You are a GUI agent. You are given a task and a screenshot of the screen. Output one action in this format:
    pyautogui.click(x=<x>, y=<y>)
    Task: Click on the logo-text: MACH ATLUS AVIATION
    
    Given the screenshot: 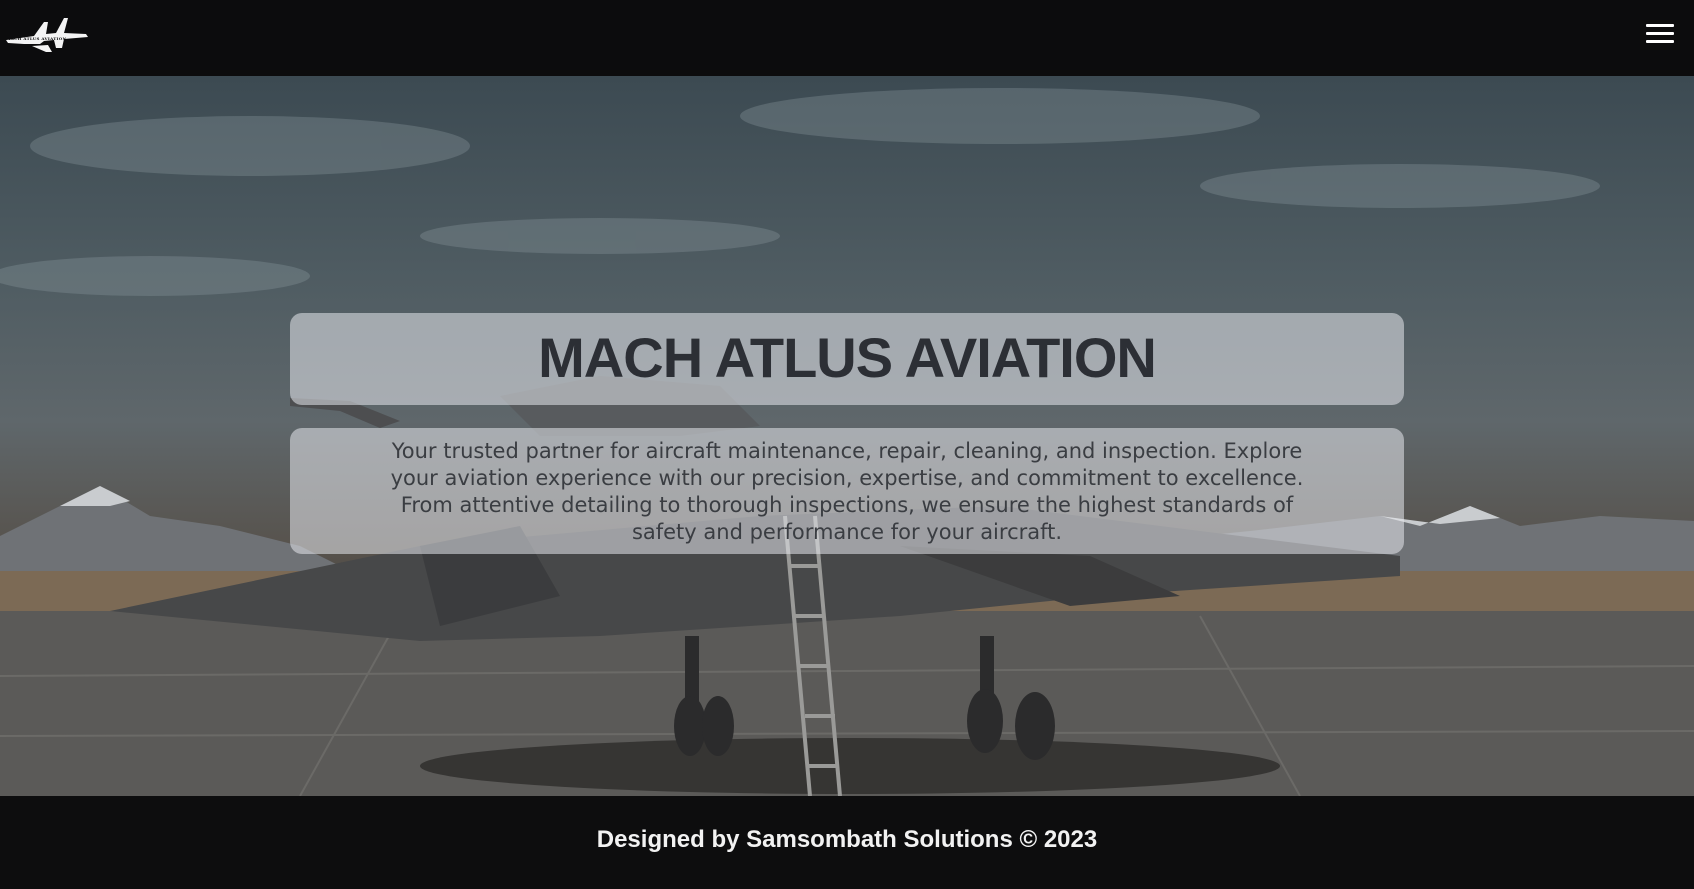 What is the action you would take?
    pyautogui.click(x=36, y=38)
    